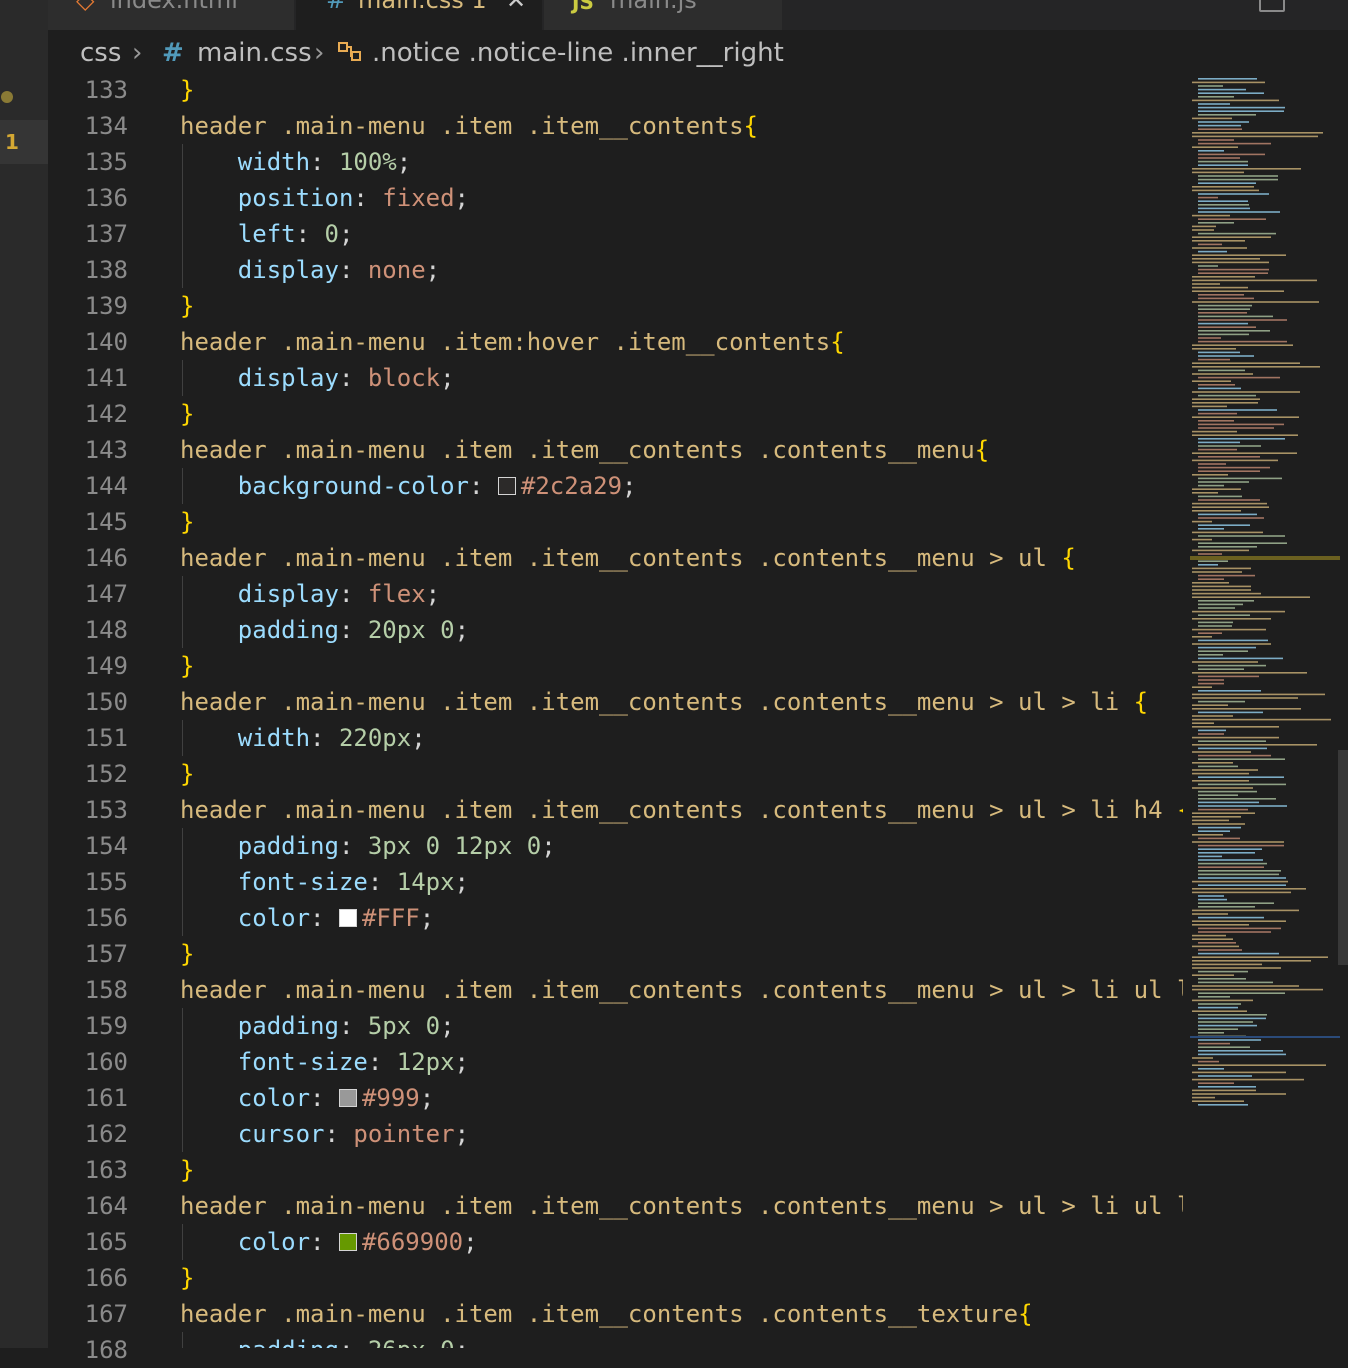 The width and height of the screenshot is (1348, 1368). I want to click on tab-main-js: JS main.js, so click(663, 15).